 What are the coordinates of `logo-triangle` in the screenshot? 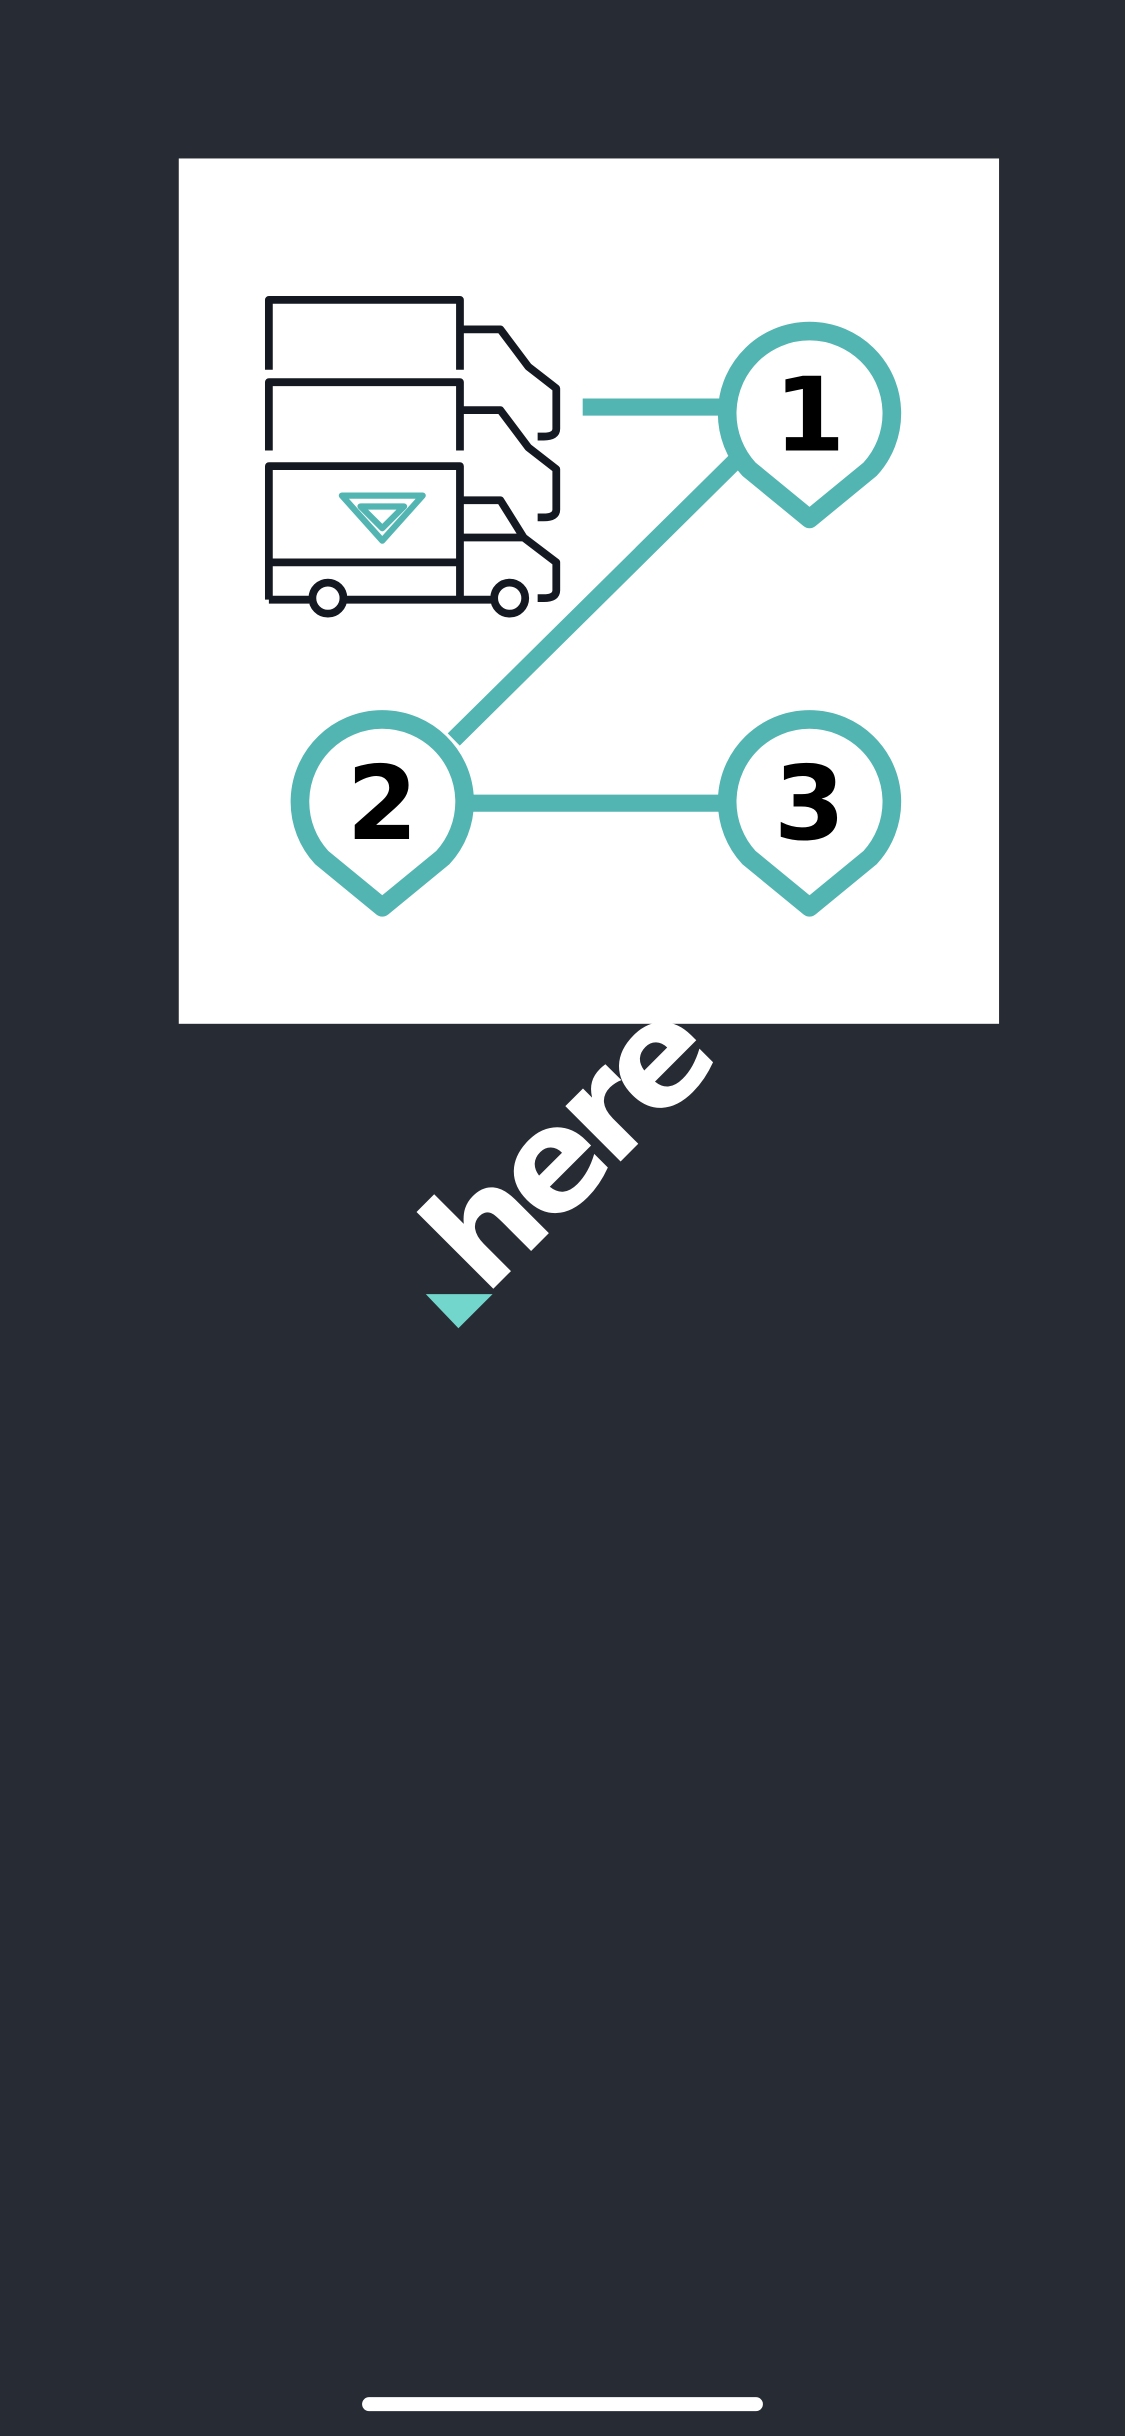 It's located at (459, 1311).